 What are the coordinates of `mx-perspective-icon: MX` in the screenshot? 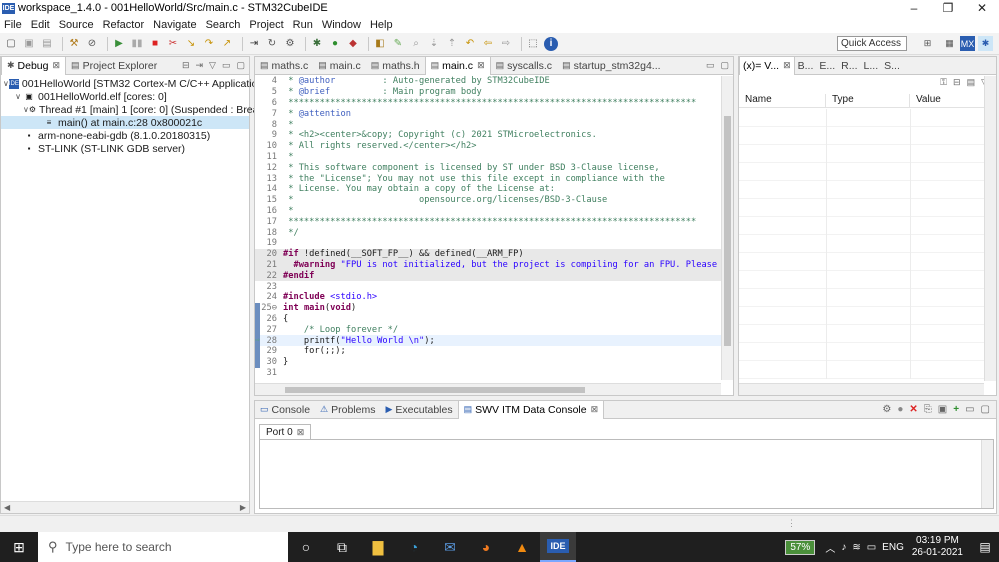 It's located at (967, 43).